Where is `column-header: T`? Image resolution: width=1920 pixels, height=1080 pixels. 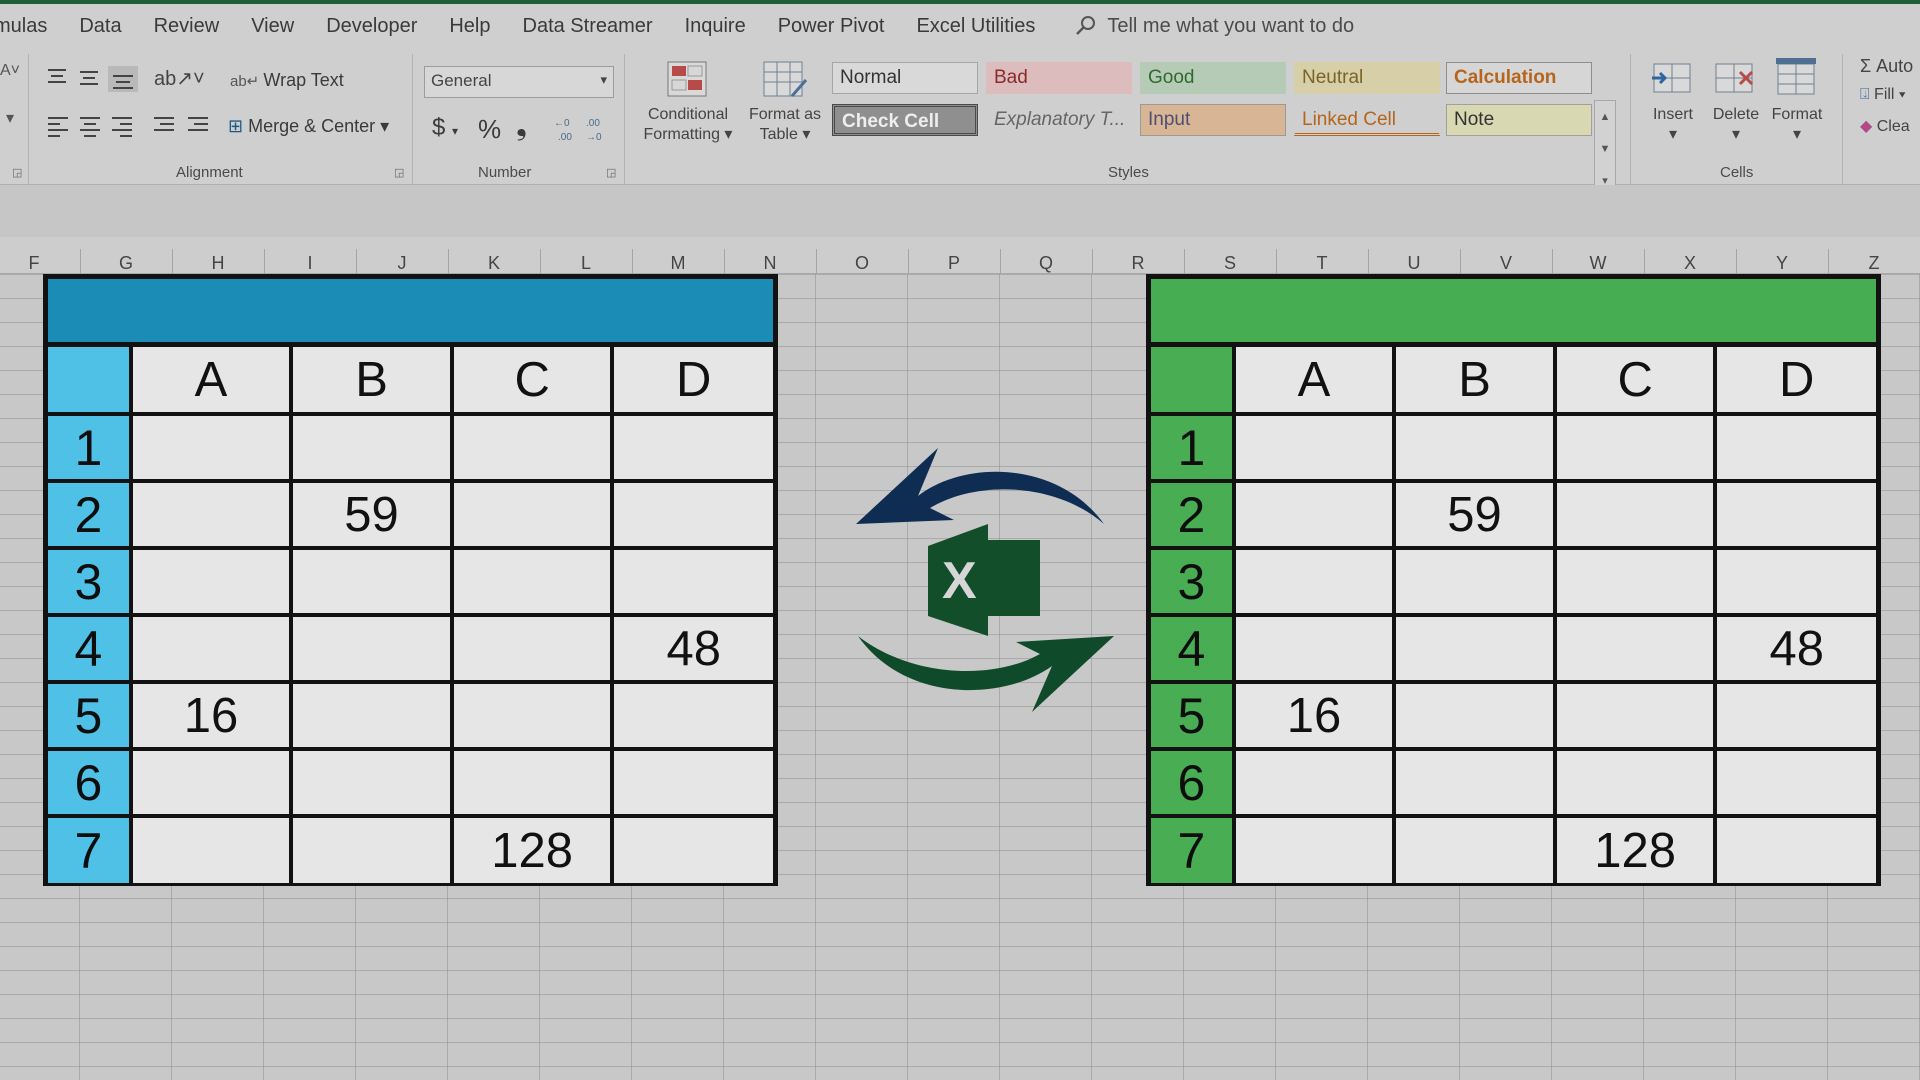
column-header: T is located at coordinates (1322, 255).